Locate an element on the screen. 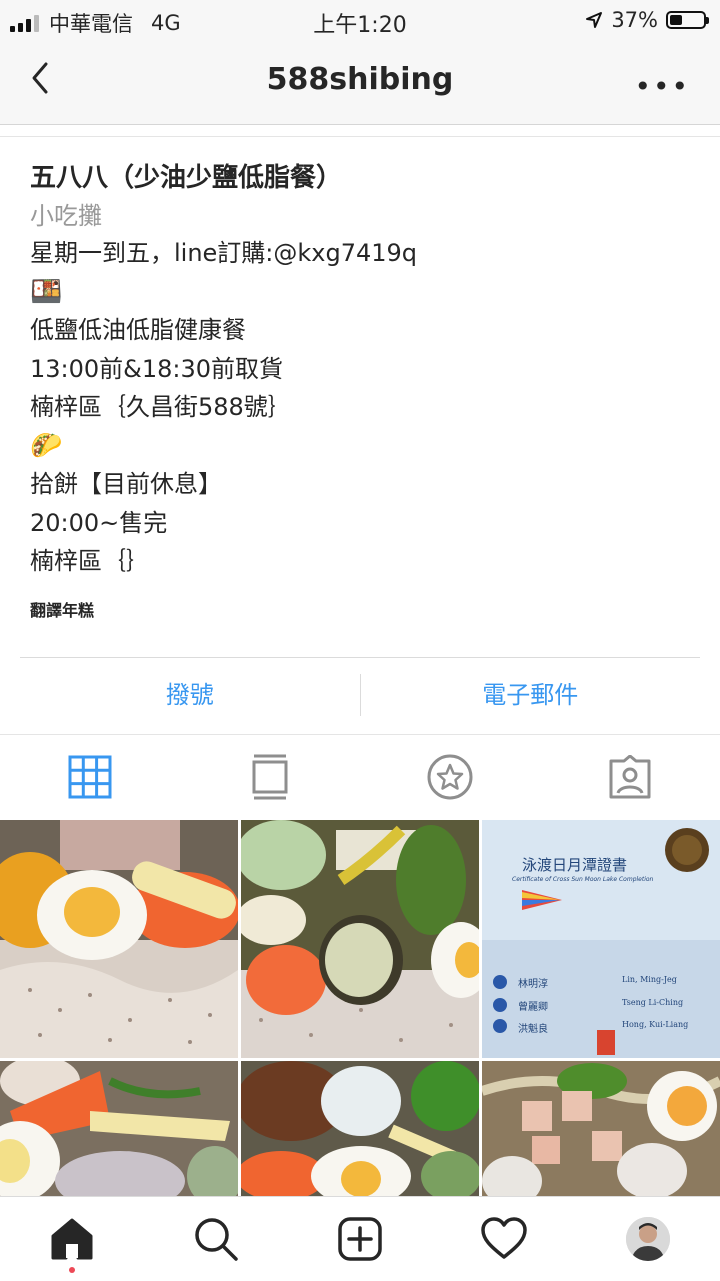 Image resolution: width=720 pixels, height=1281 pixels. bio-line-district: 楠梓區｛｝ is located at coordinates (90, 561).